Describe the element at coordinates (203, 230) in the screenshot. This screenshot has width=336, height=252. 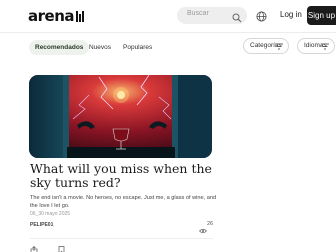
I see `eye-icon` at that location.